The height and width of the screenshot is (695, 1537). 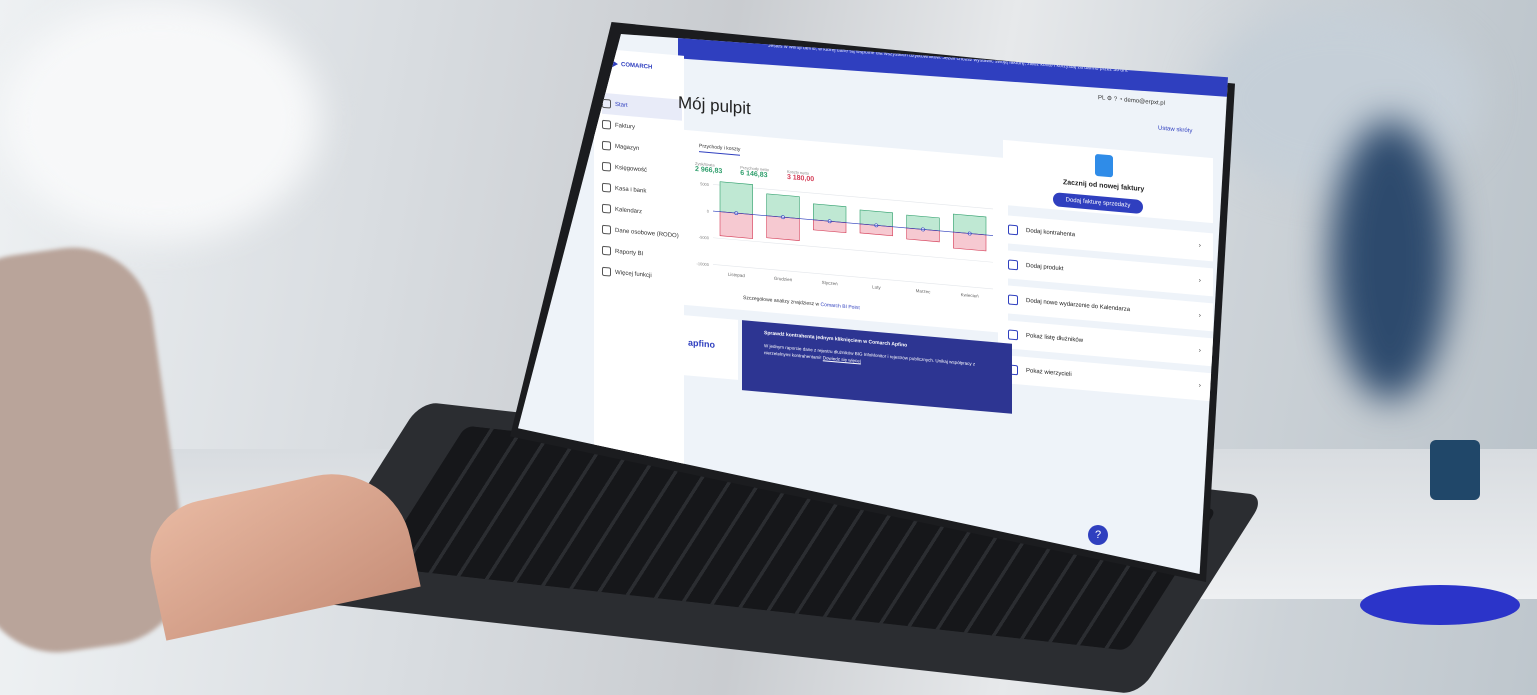 What do you see at coordinates (606, 187) in the screenshot?
I see `bank-icon` at bounding box center [606, 187].